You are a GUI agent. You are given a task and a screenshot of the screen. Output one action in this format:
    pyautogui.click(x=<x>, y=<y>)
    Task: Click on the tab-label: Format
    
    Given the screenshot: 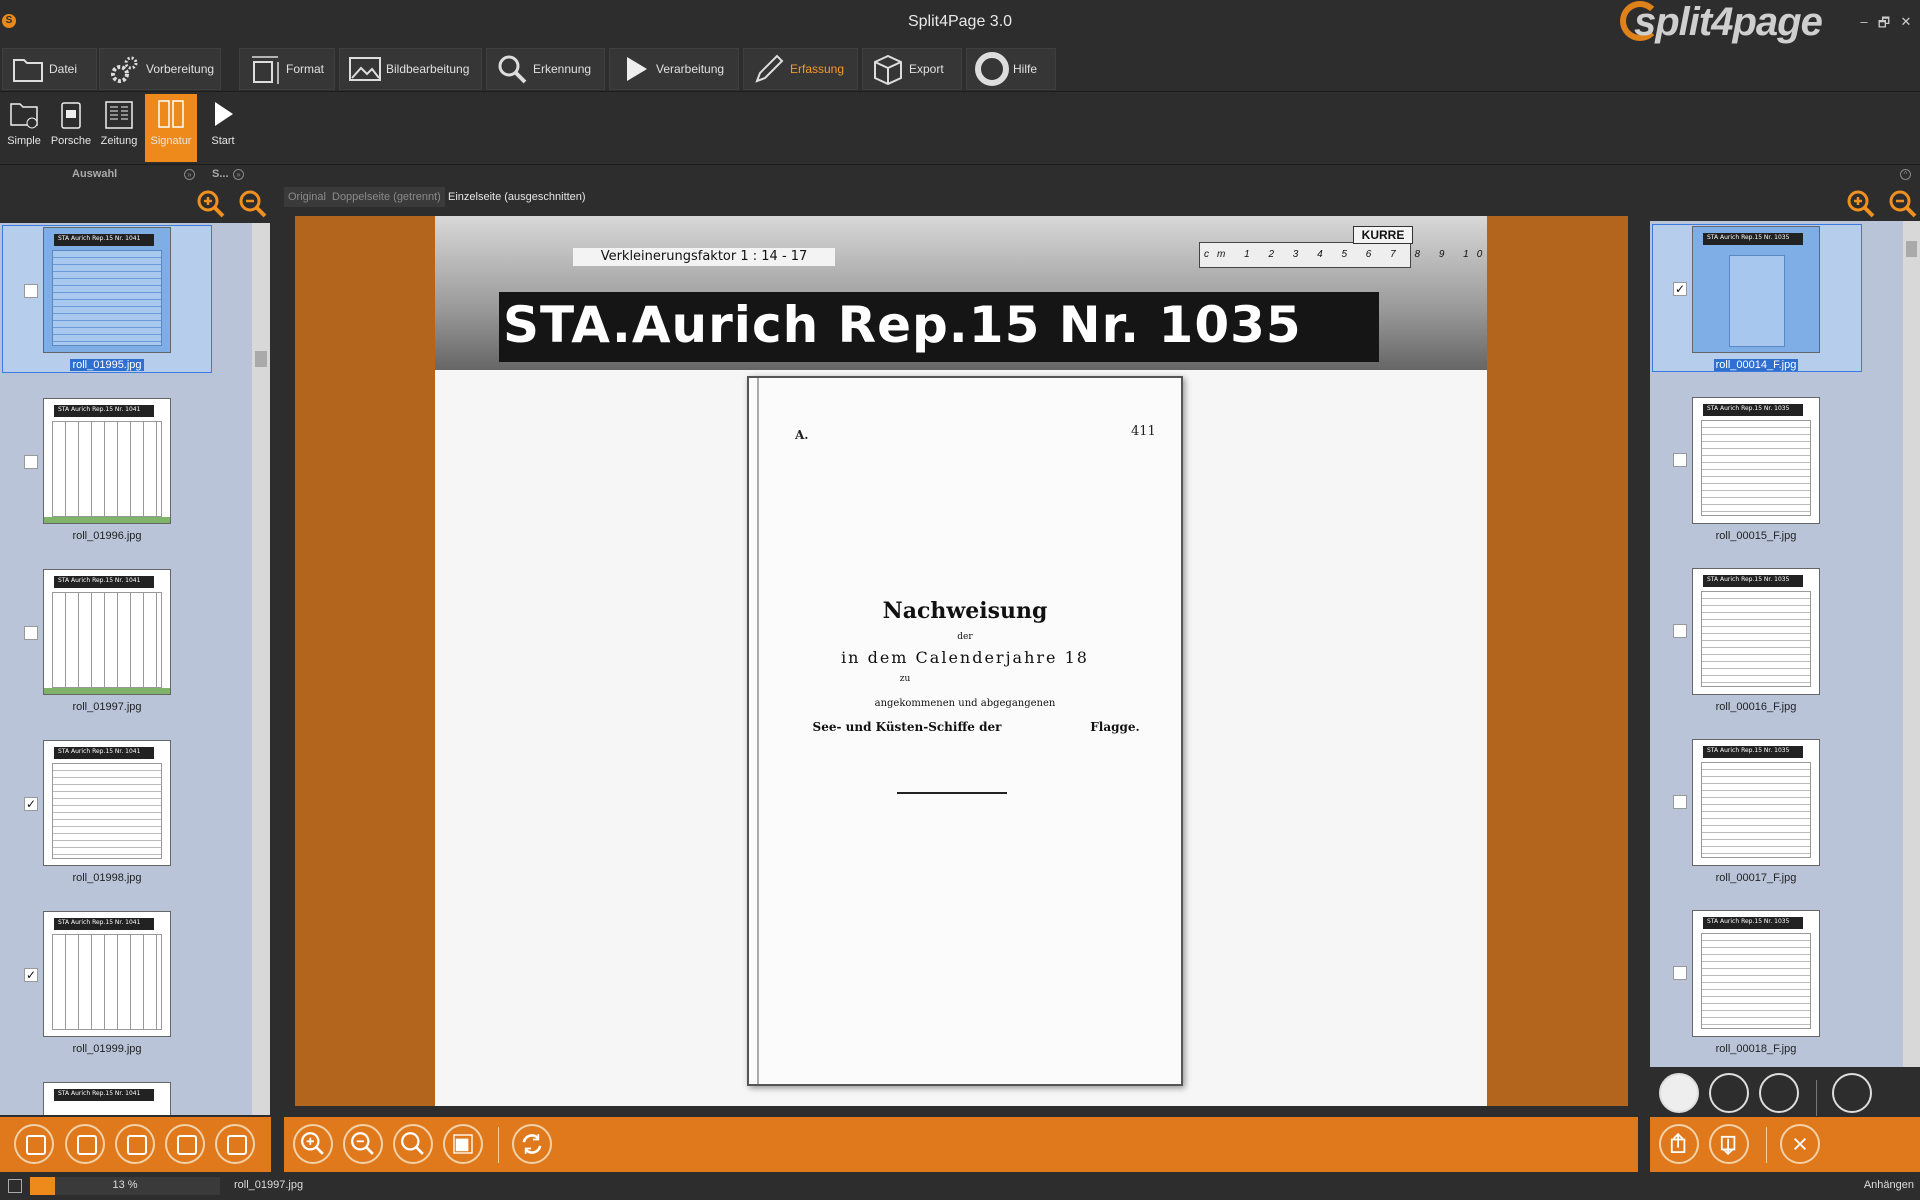 What is the action you would take?
    pyautogui.click(x=305, y=69)
    